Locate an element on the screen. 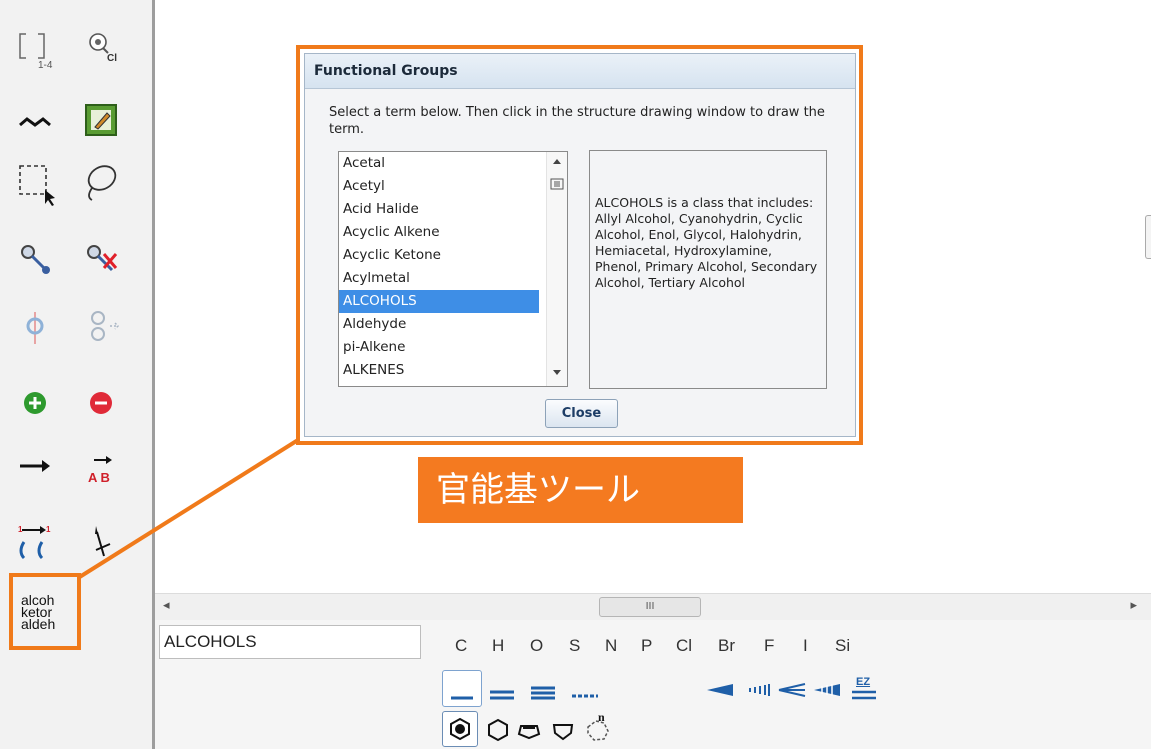  element-button-br: Br is located at coordinates (726, 646).